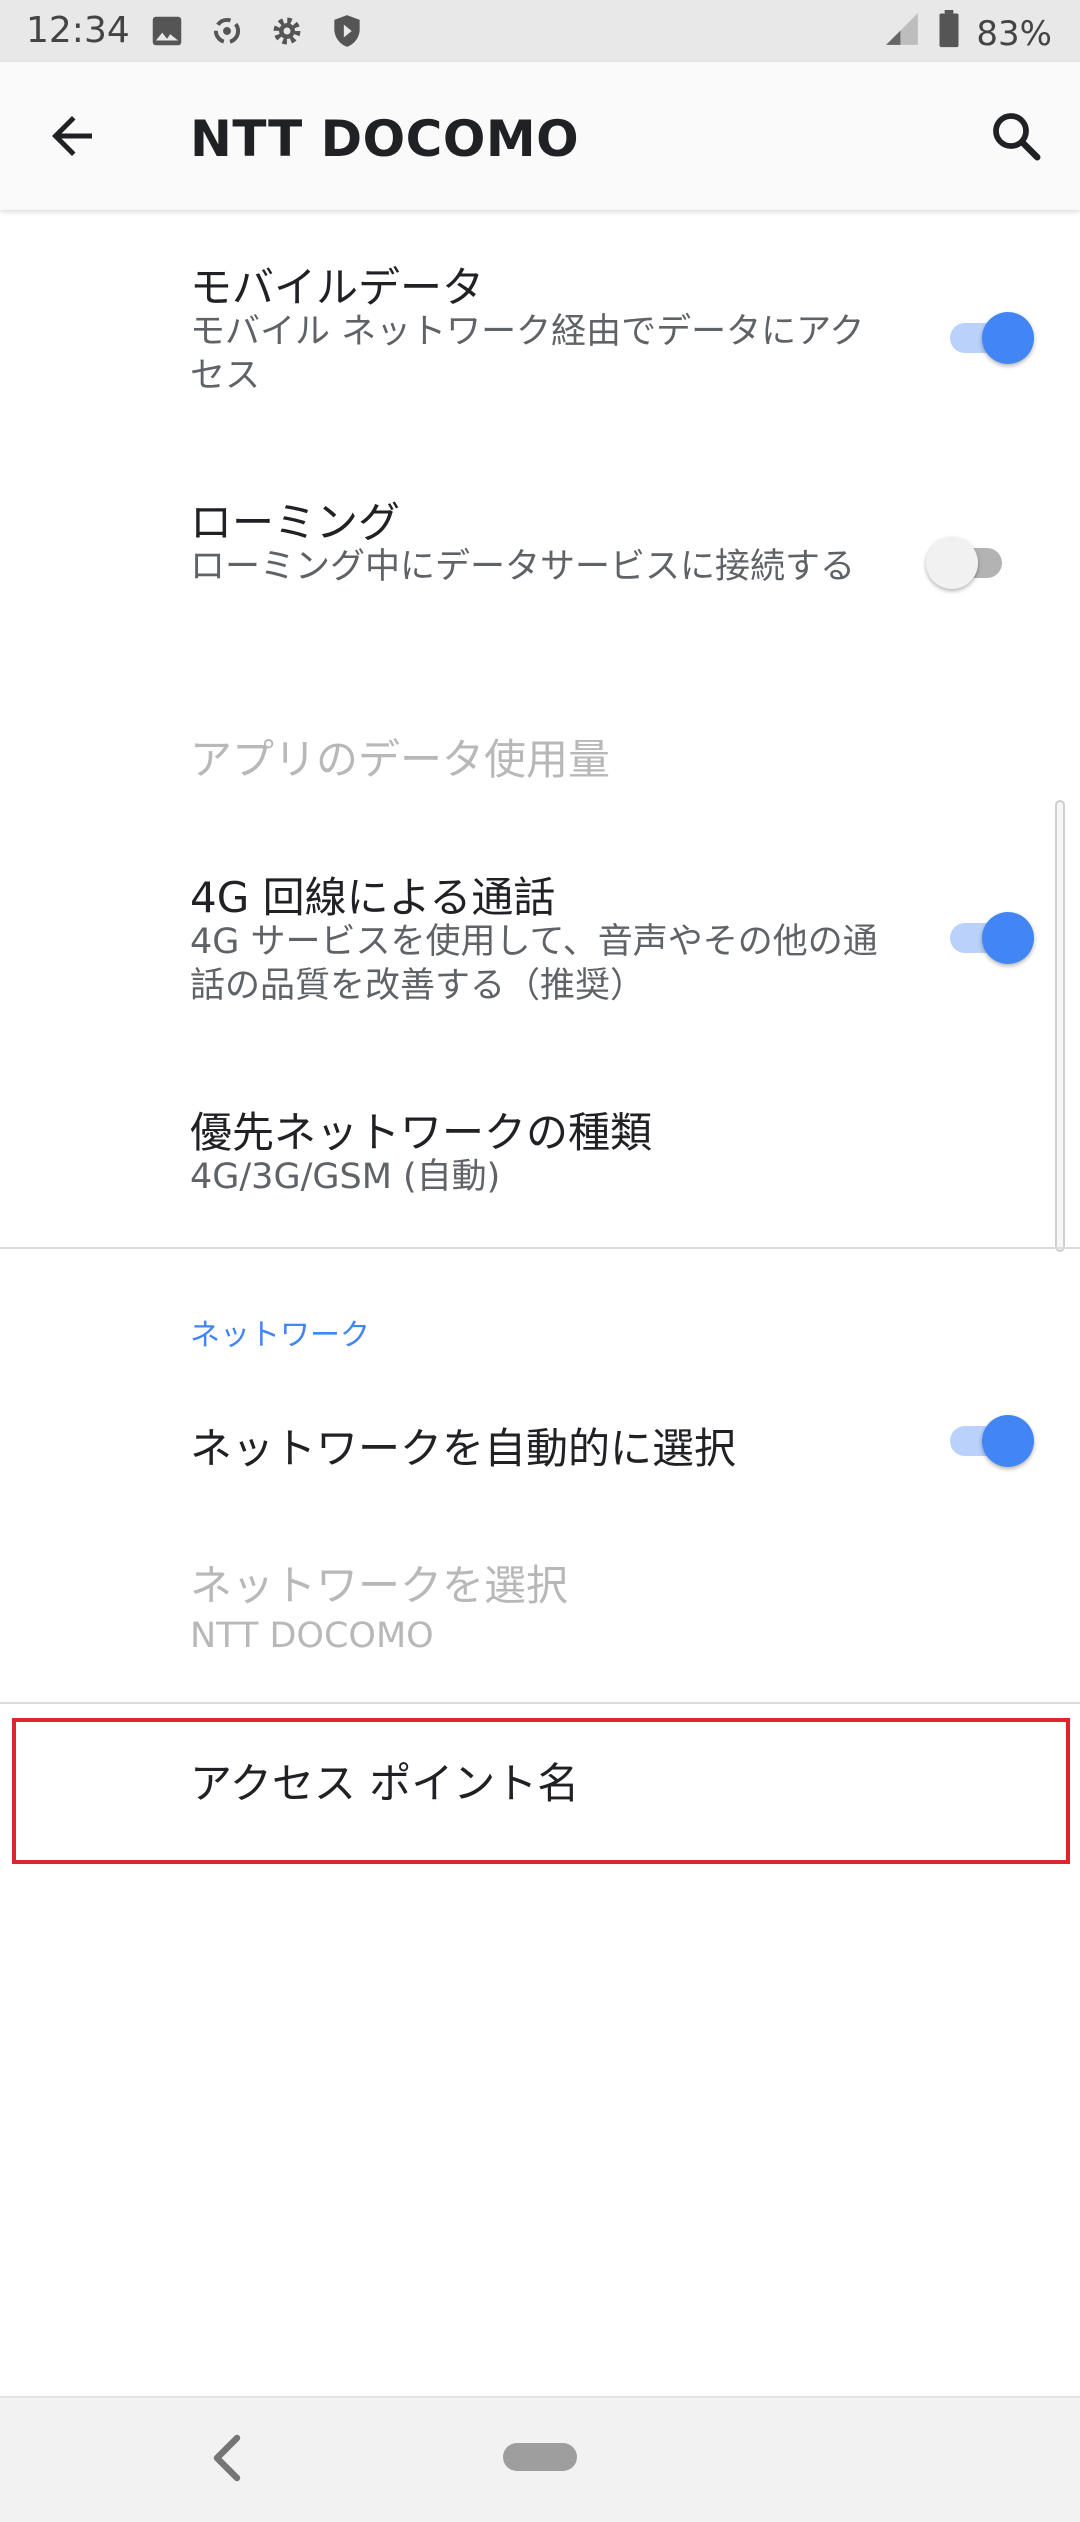  Describe the element at coordinates (463, 1448) in the screenshot. I see `auto-select-network-title: ネットワークを自動的に選択` at that location.